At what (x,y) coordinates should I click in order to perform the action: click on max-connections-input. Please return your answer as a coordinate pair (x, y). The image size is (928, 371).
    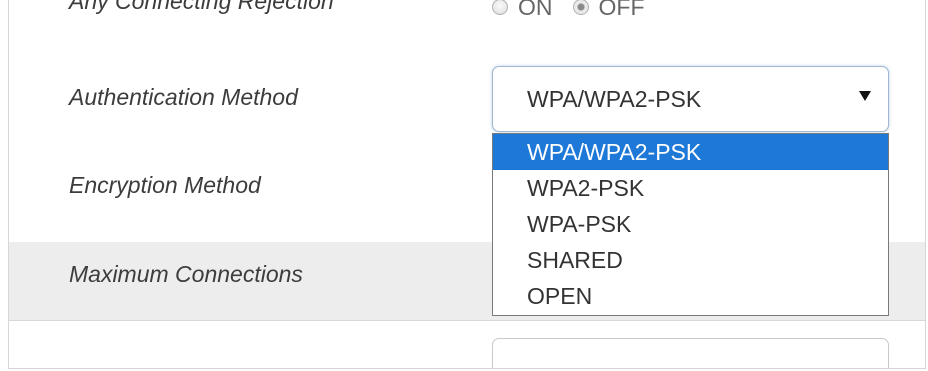
    Looking at the image, I should click on (690, 353).